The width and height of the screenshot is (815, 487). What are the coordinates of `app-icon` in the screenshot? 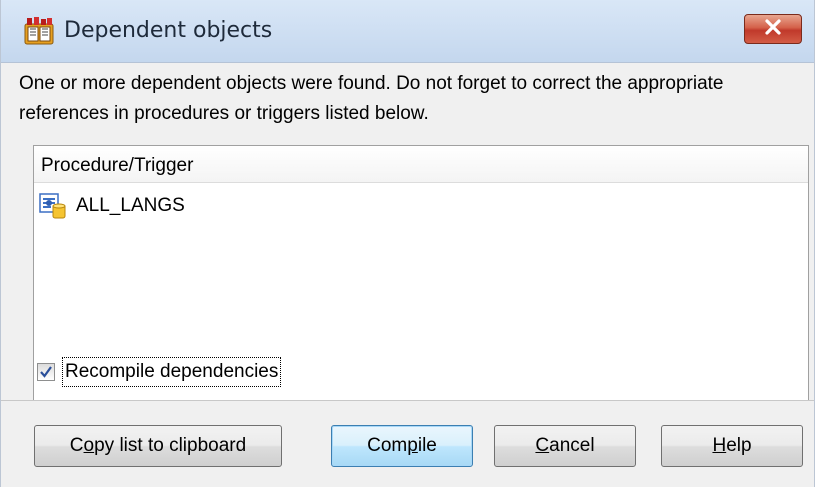 It's located at (39, 31).